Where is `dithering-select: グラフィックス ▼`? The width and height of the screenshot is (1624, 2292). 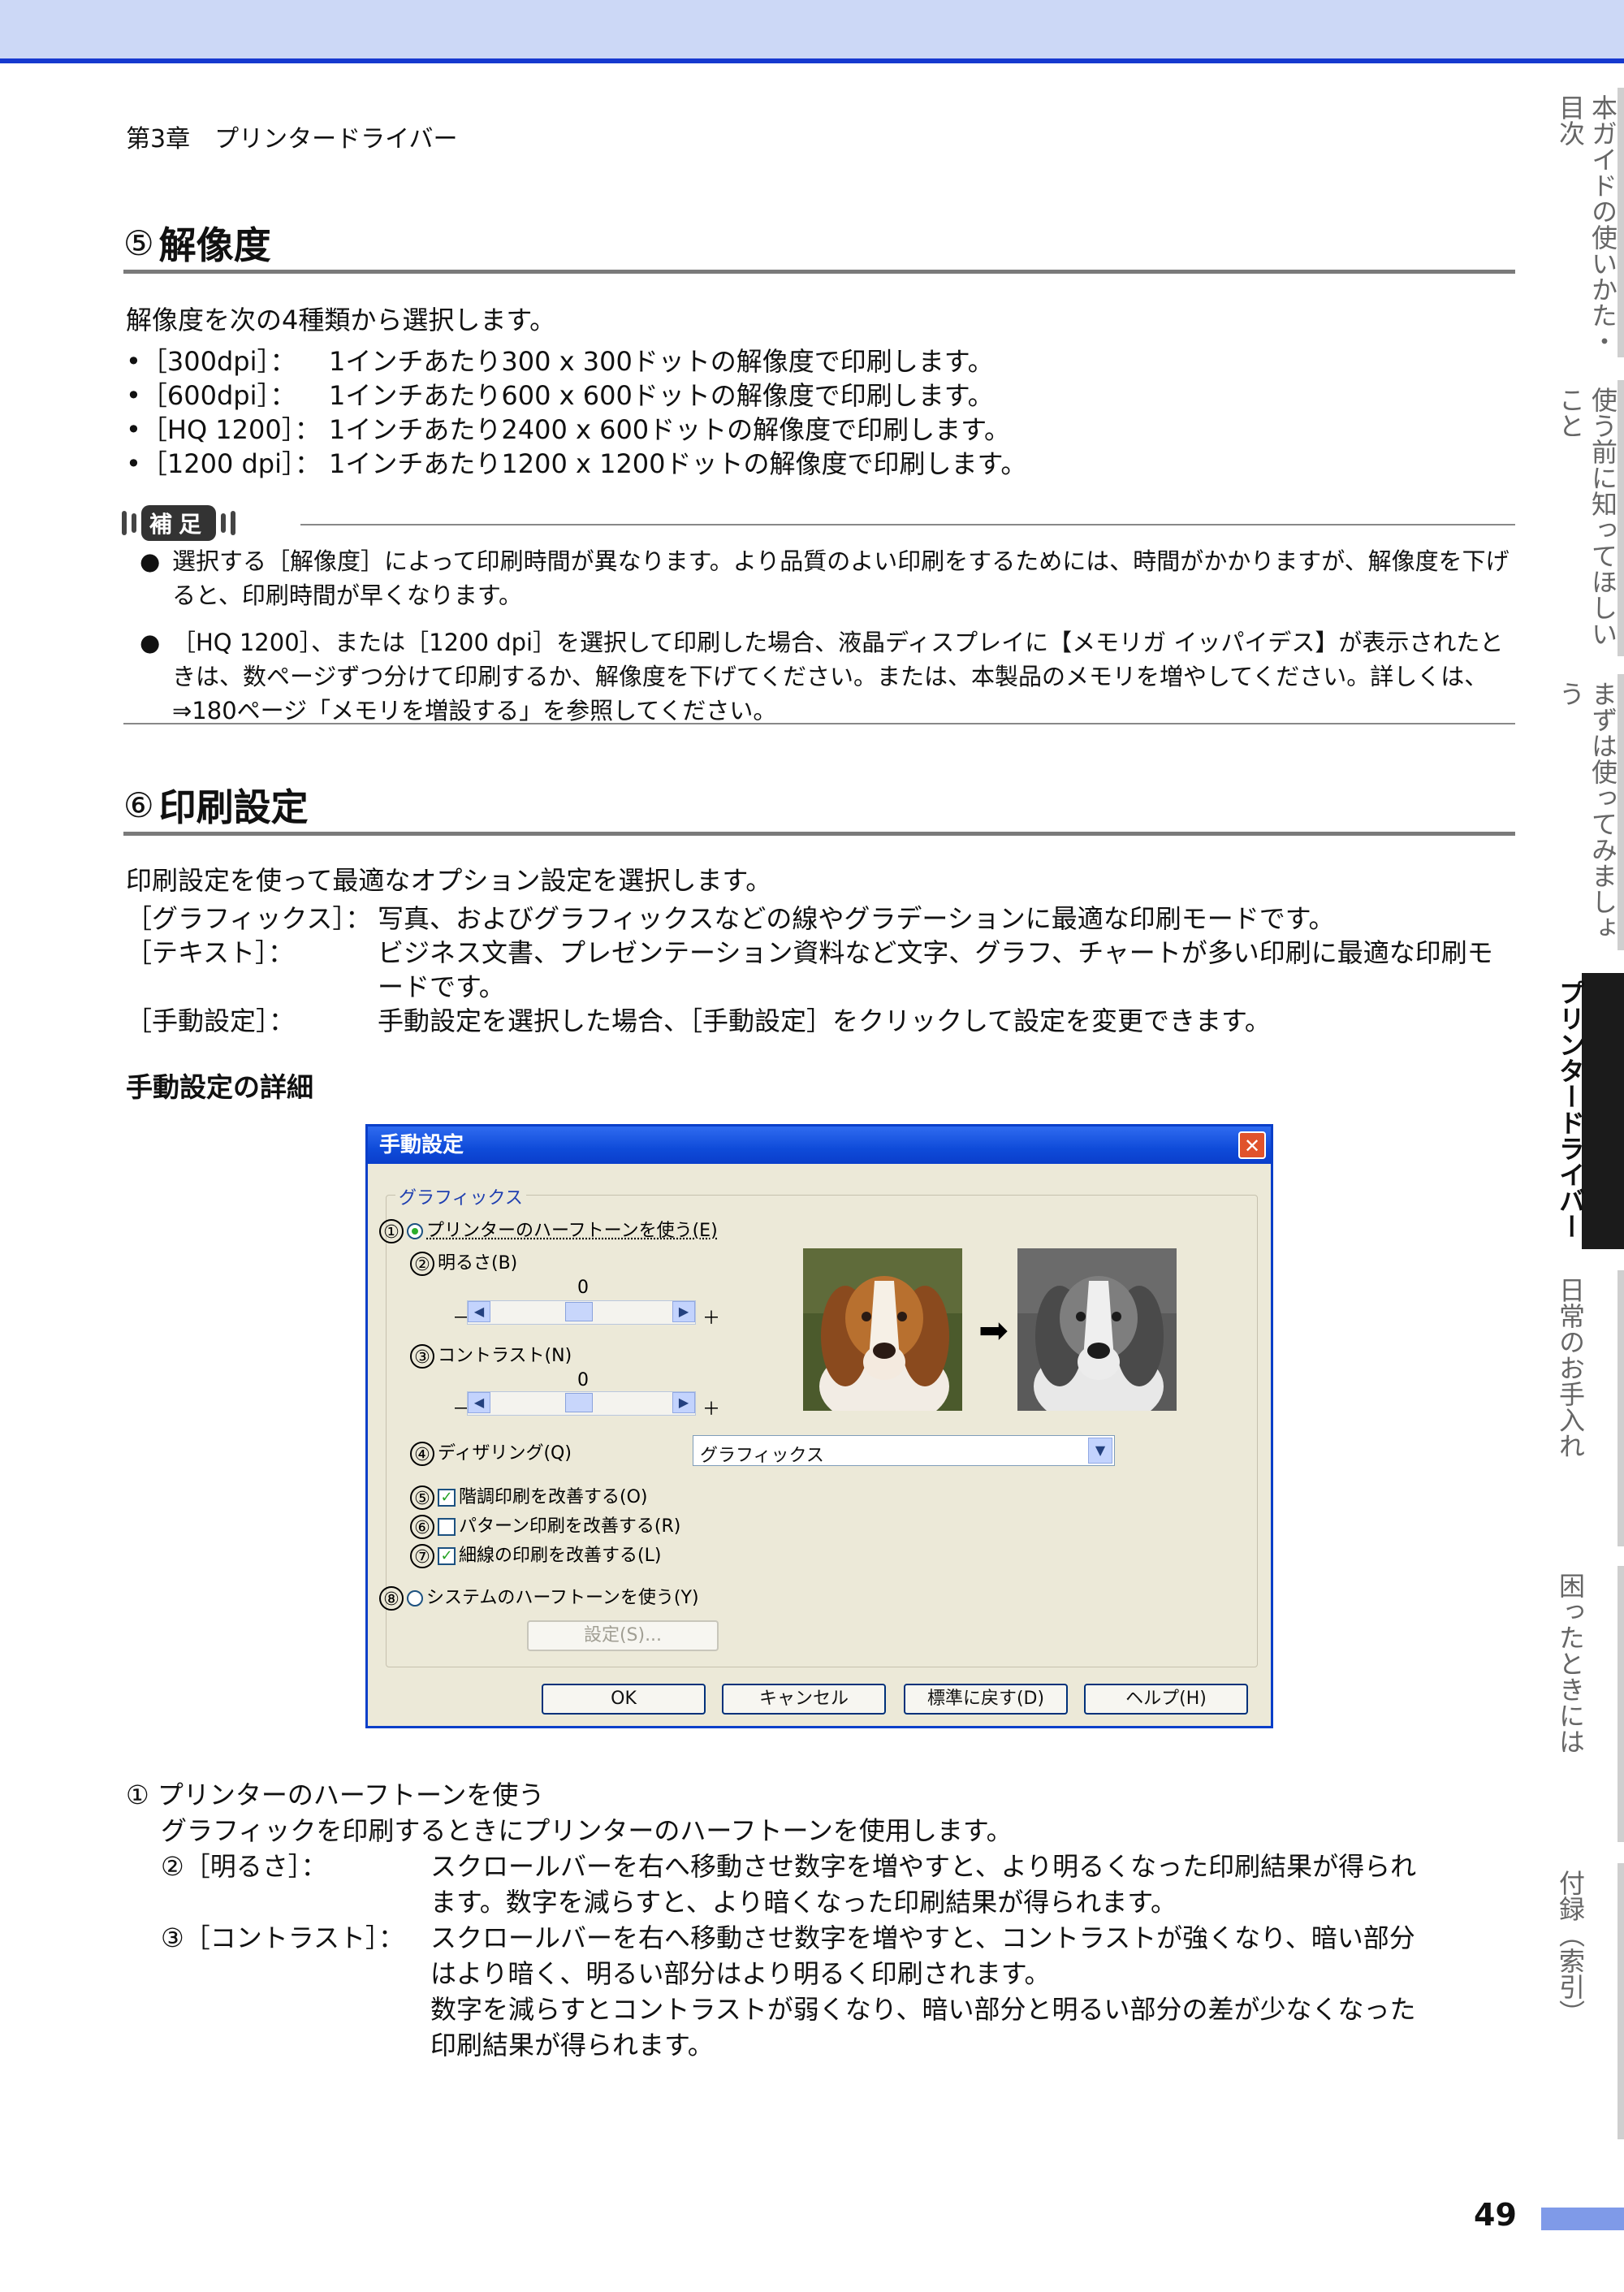
dithering-select: グラフィックス ▼ is located at coordinates (904, 1450).